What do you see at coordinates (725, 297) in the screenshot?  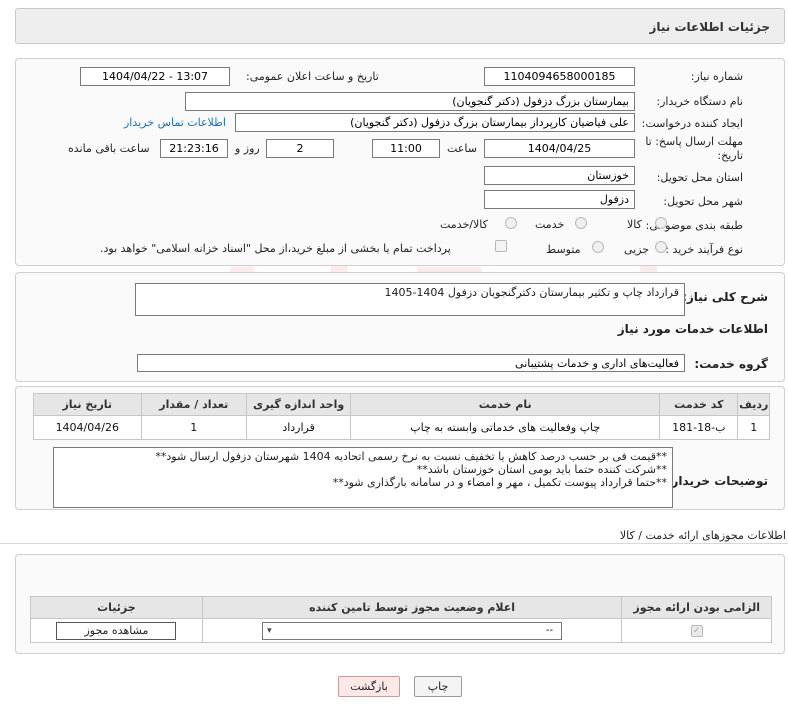 I see `summary-label: شرح کلی نیاز:` at bounding box center [725, 297].